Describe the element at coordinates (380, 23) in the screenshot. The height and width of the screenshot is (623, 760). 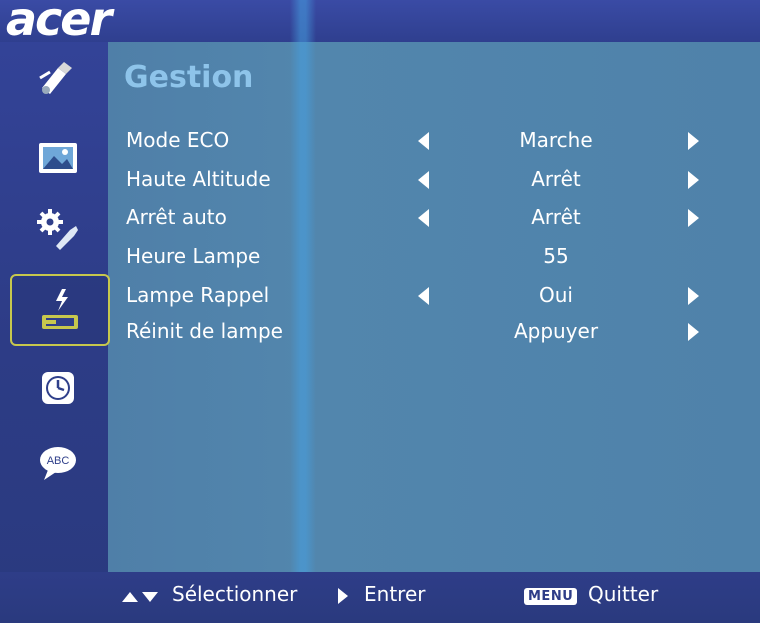
I see `top-bar: acer` at that location.